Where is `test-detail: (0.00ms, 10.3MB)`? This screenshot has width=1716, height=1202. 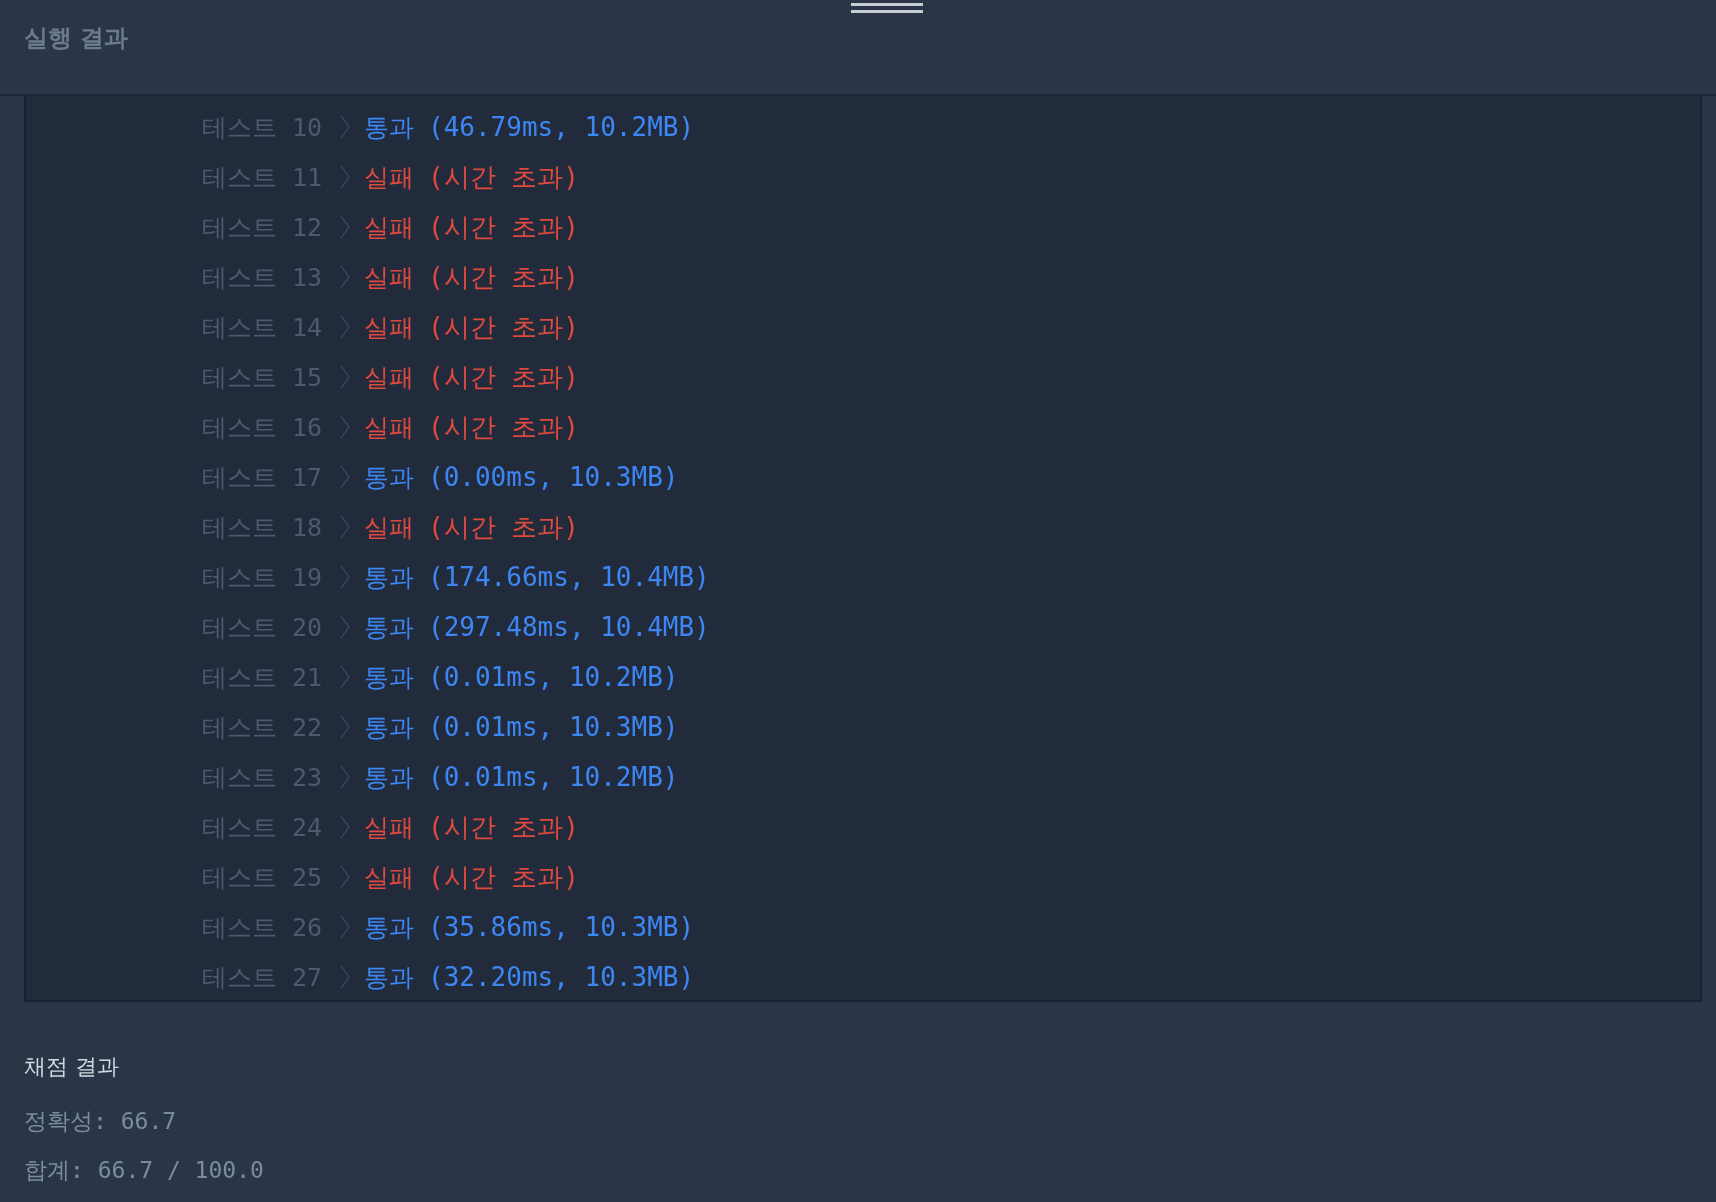 test-detail: (0.00ms, 10.3MB) is located at coordinates (553, 477).